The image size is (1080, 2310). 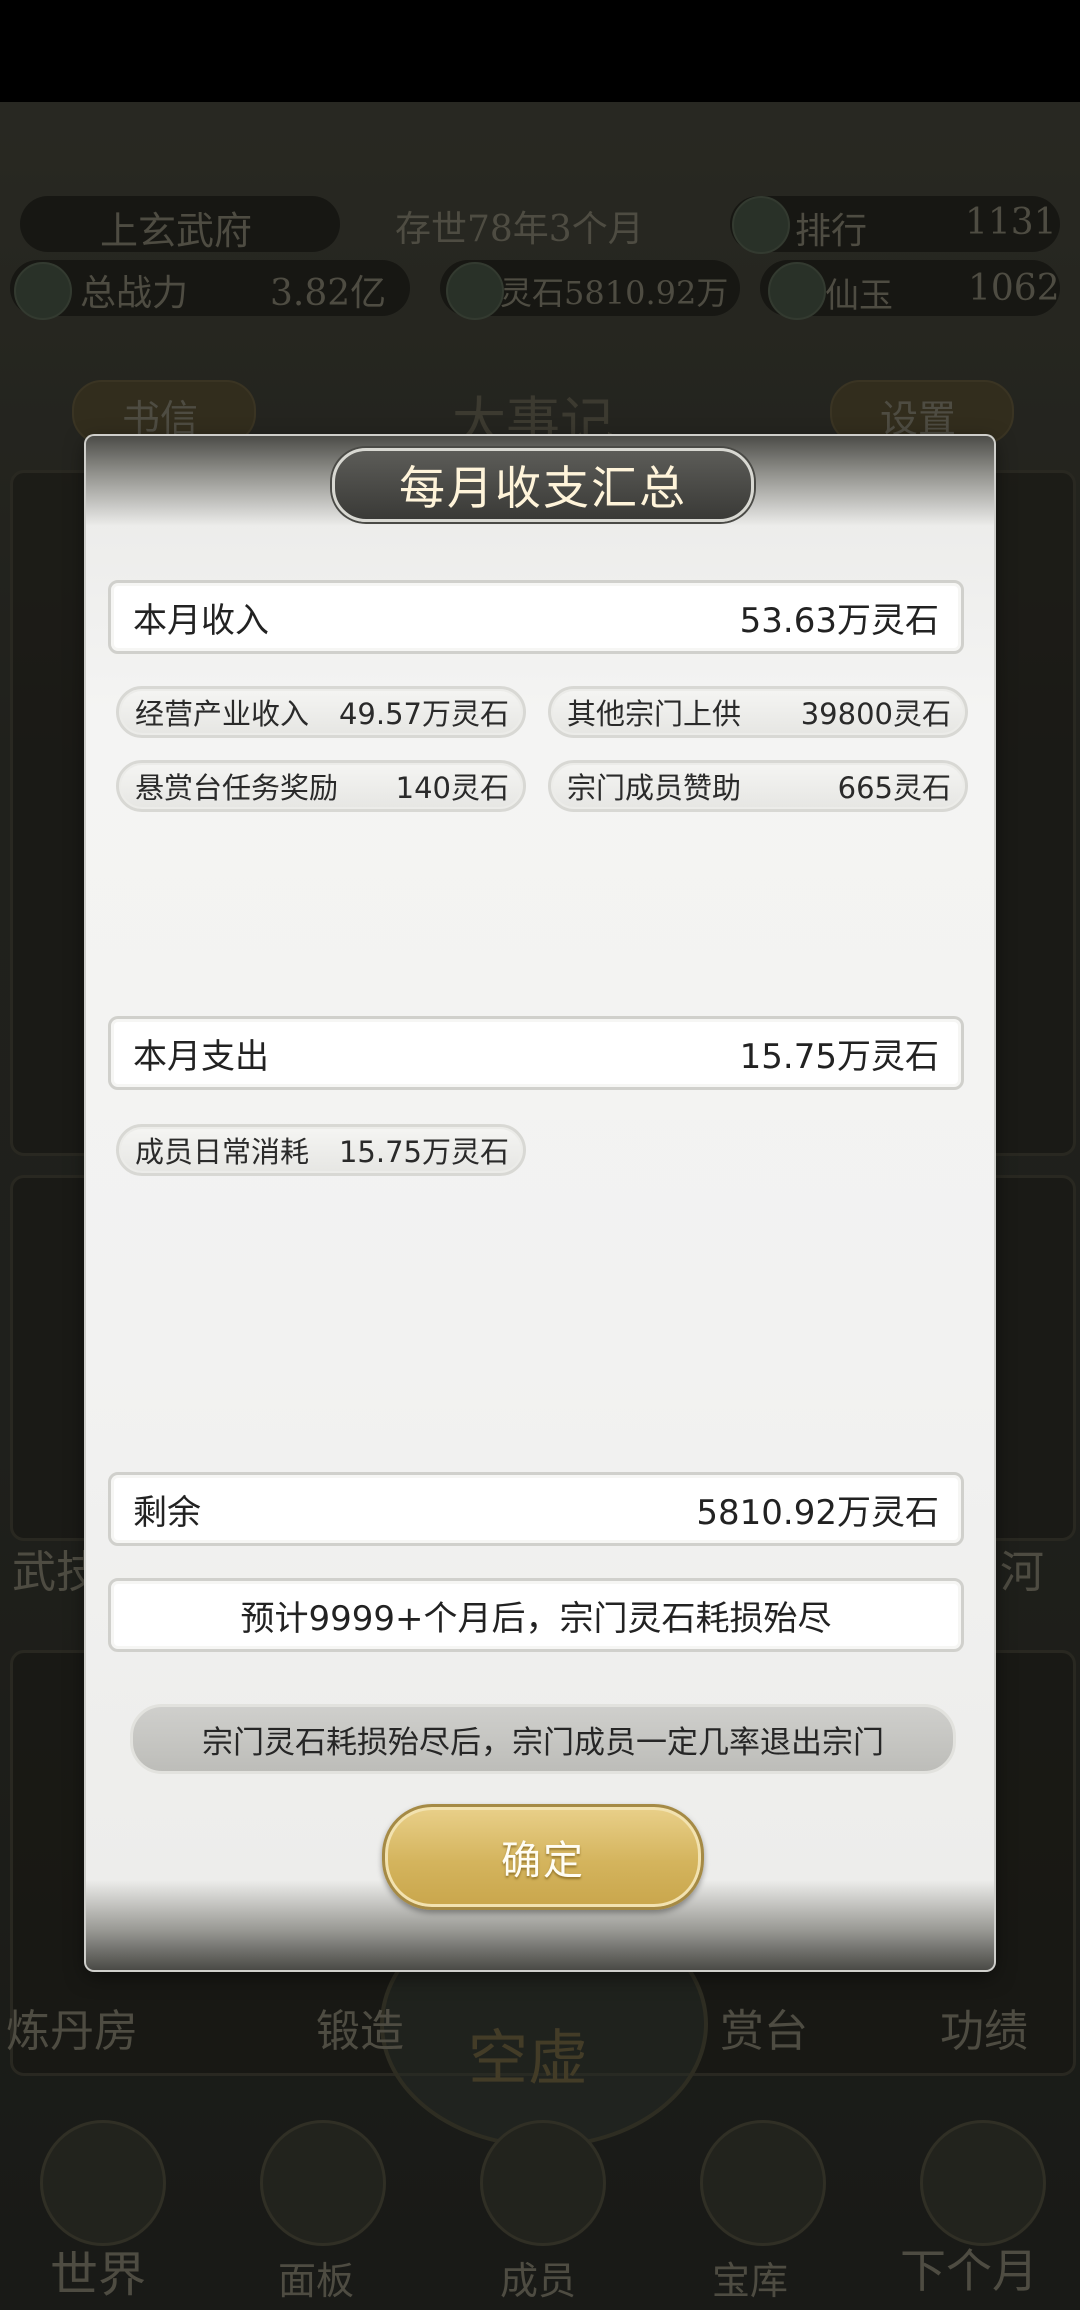 What do you see at coordinates (654, 788) in the screenshot?
I see `income-item-label: 宗门成员赞助` at bounding box center [654, 788].